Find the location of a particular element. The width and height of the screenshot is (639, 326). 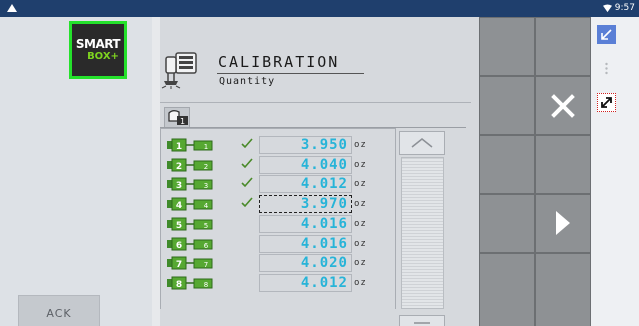

section-icon: 4 4 is located at coordinates (190, 204).